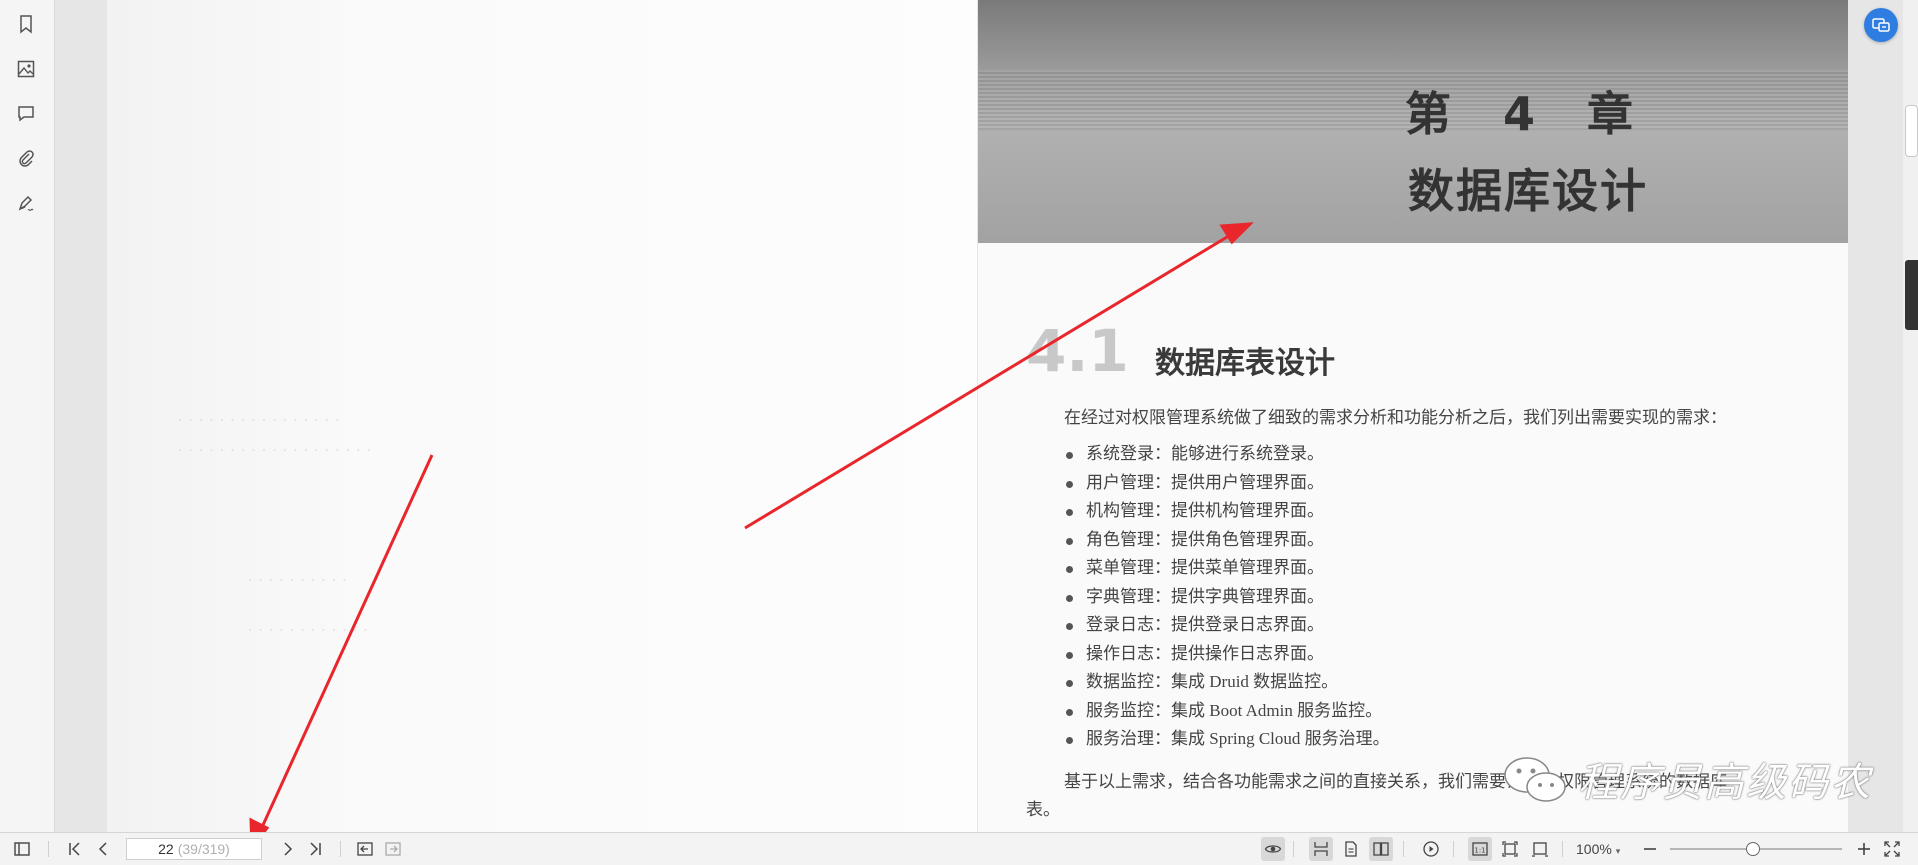  Describe the element at coordinates (1227, 682) in the screenshot. I see `list-item: 数据监控：集成 Druid 数据监控。` at that location.